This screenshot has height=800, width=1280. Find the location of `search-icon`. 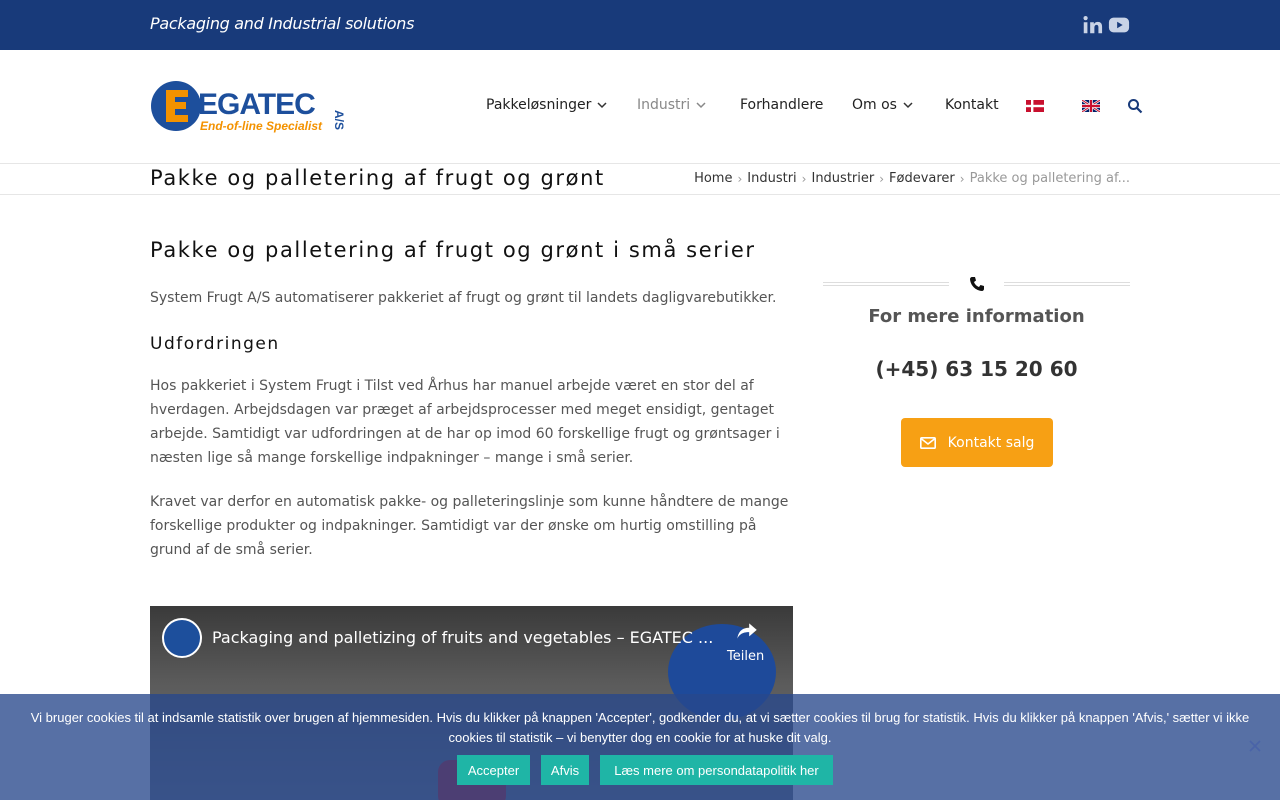

search-icon is located at coordinates (1135, 106).